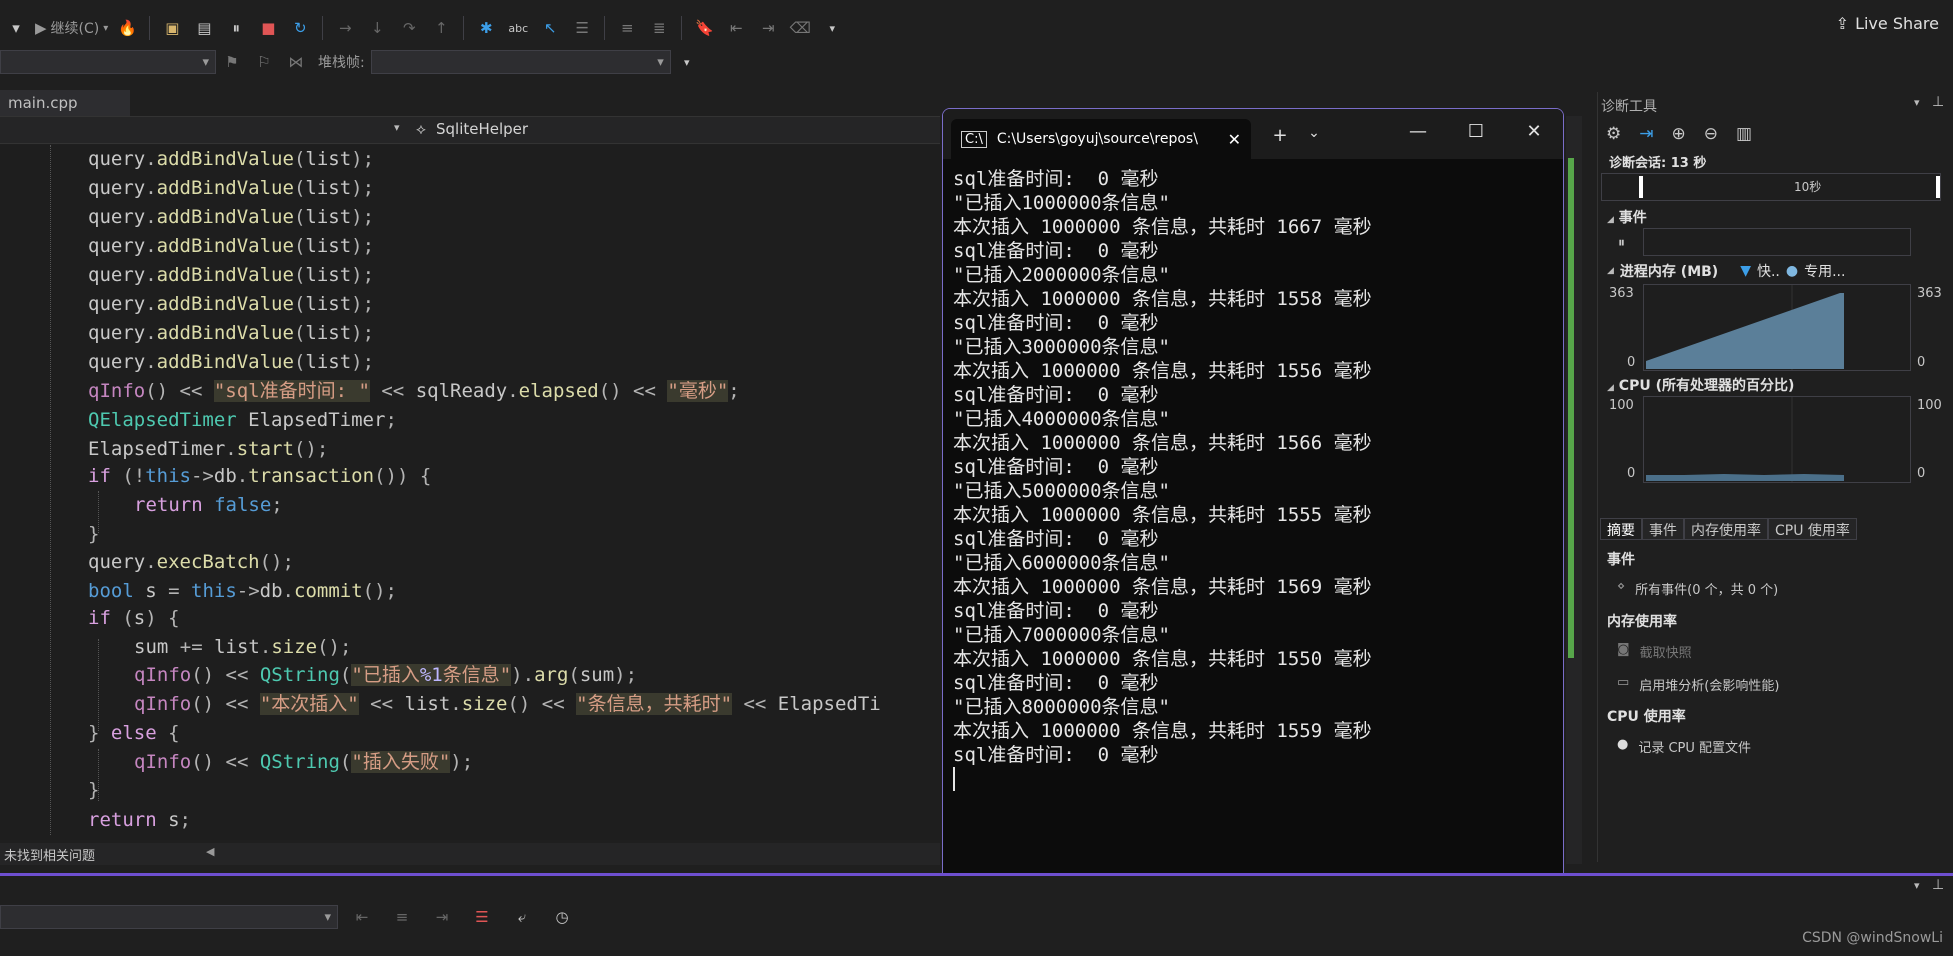 Image resolution: width=1953 pixels, height=956 pixels. What do you see at coordinates (362, 917) in the screenshot?
I see `prev-message-icon: ⇤` at bounding box center [362, 917].